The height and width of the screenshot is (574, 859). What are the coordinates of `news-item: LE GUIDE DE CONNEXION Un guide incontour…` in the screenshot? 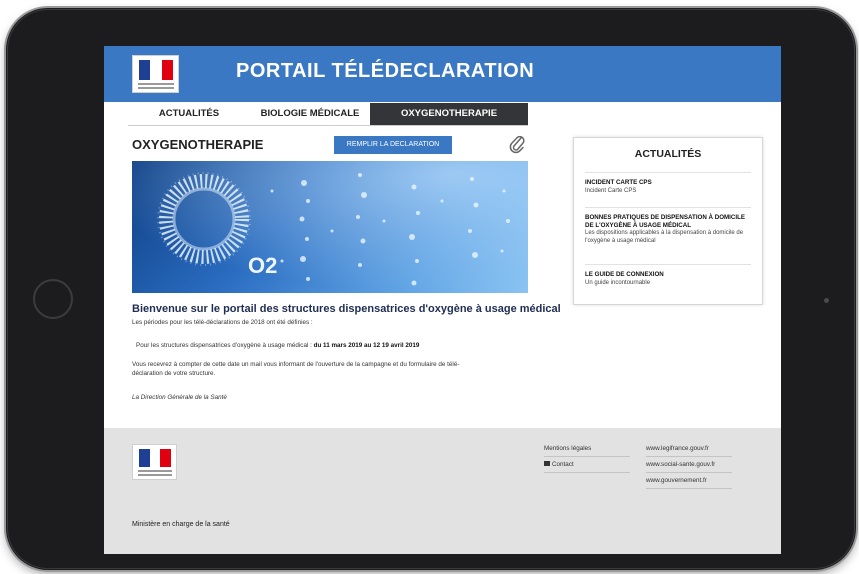 It's located at (669, 279).